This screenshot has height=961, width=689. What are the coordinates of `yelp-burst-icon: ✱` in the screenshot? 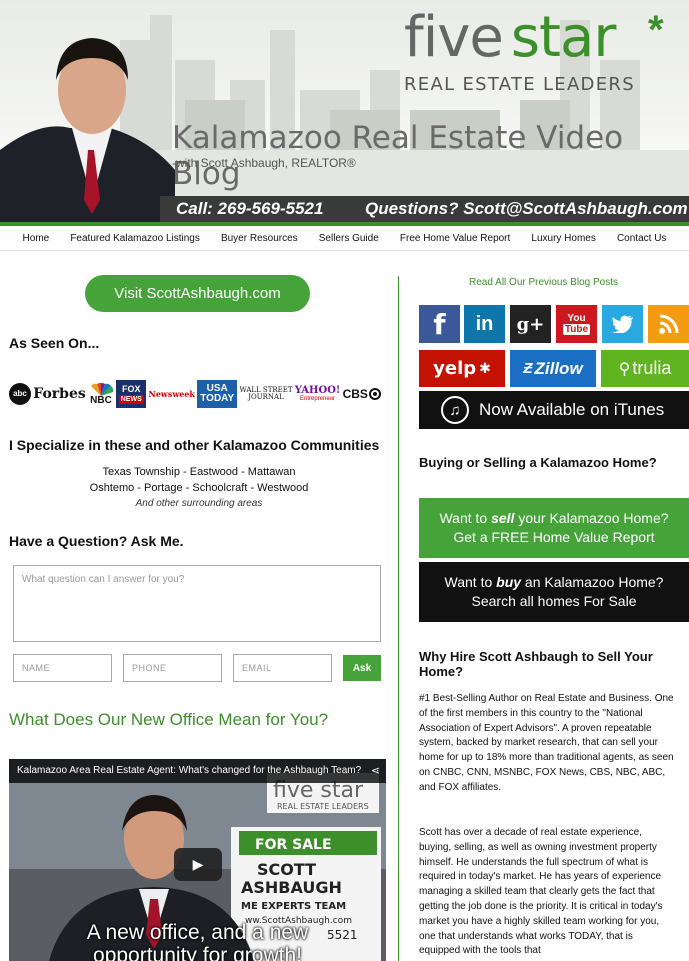 It's located at (485, 368).